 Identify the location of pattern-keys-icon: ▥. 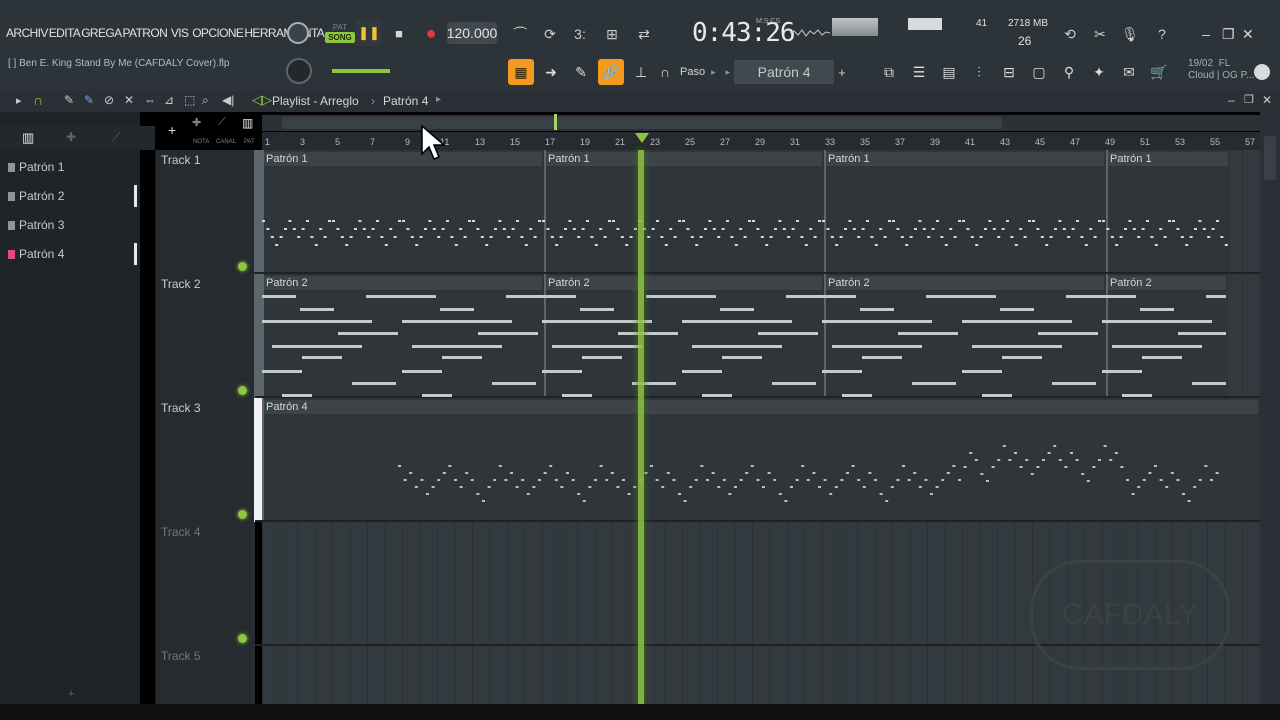
(247, 123).